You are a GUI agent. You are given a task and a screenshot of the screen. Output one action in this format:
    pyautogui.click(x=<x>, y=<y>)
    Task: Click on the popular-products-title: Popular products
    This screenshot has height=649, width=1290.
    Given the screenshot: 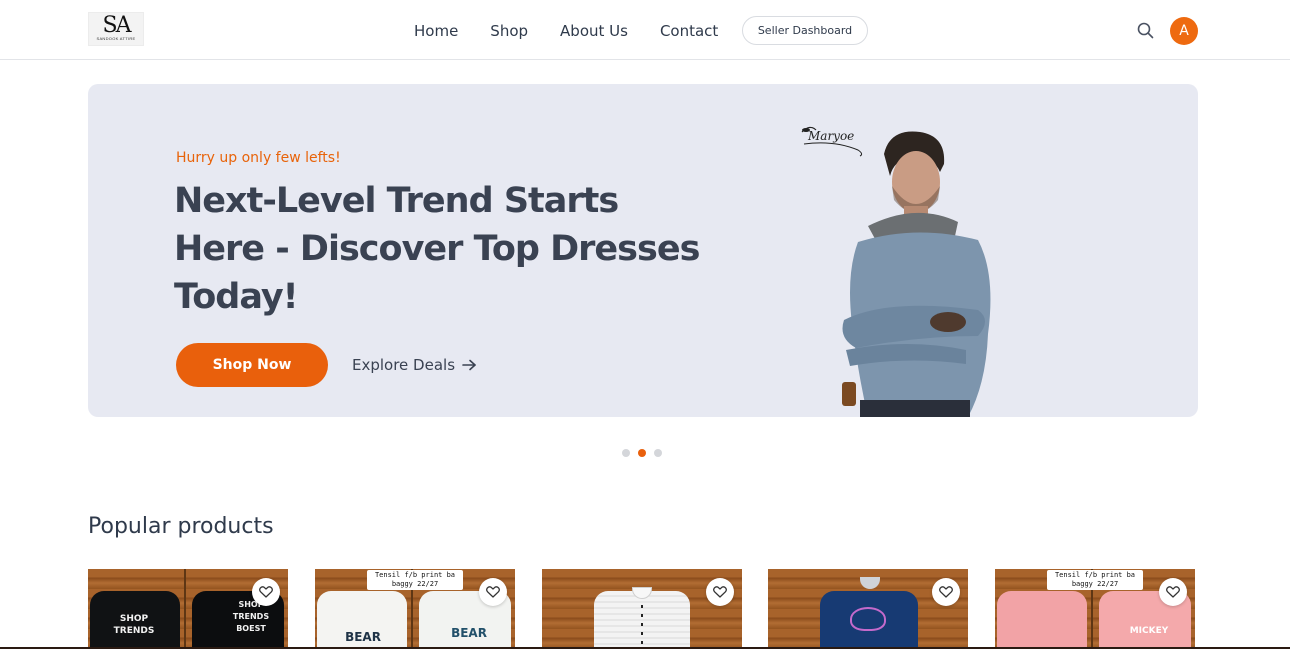 What is the action you would take?
    pyautogui.click(x=181, y=526)
    